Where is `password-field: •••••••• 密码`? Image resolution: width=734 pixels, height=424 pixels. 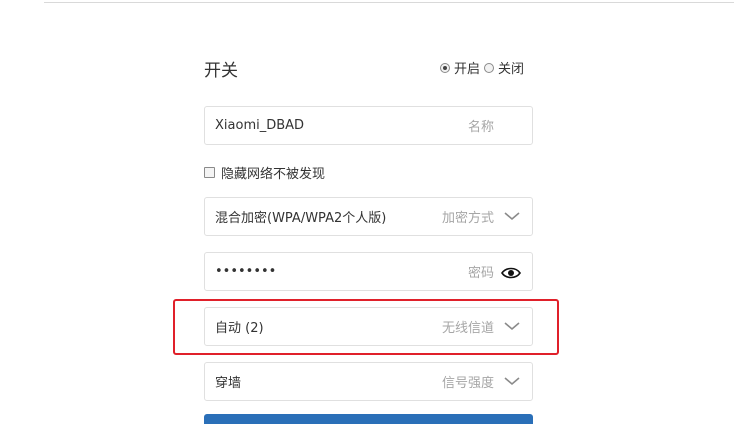 password-field: •••••••• 密码 is located at coordinates (368, 271).